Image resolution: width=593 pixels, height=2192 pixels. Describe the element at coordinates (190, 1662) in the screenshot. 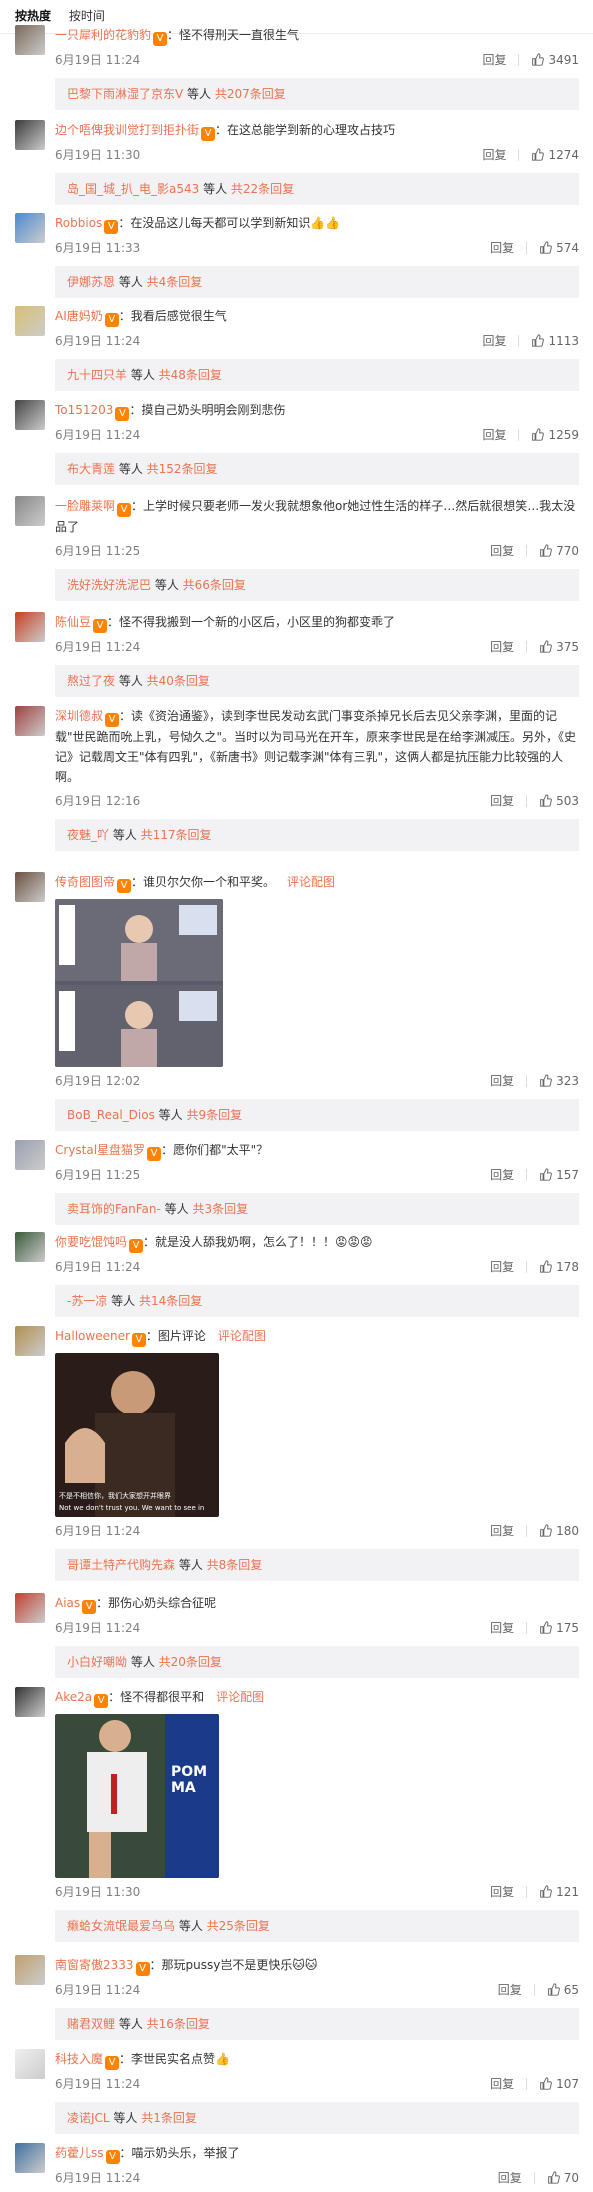

I see `sub-reply-more: 共20条回复` at that location.